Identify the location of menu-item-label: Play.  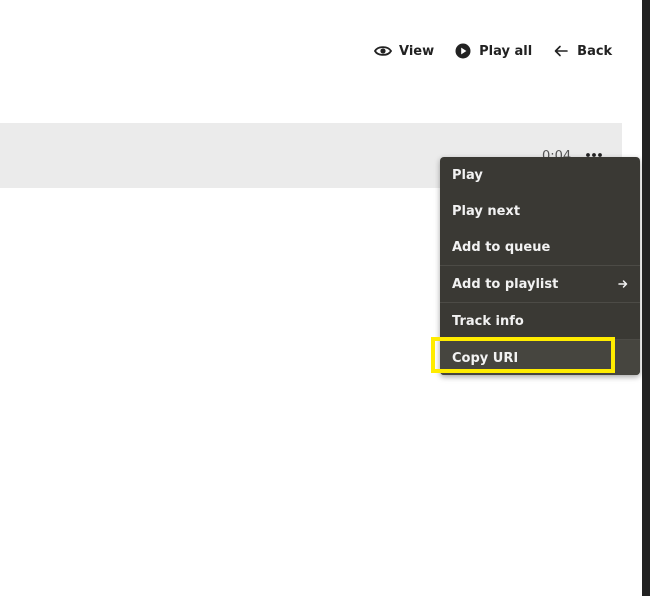
(467, 175).